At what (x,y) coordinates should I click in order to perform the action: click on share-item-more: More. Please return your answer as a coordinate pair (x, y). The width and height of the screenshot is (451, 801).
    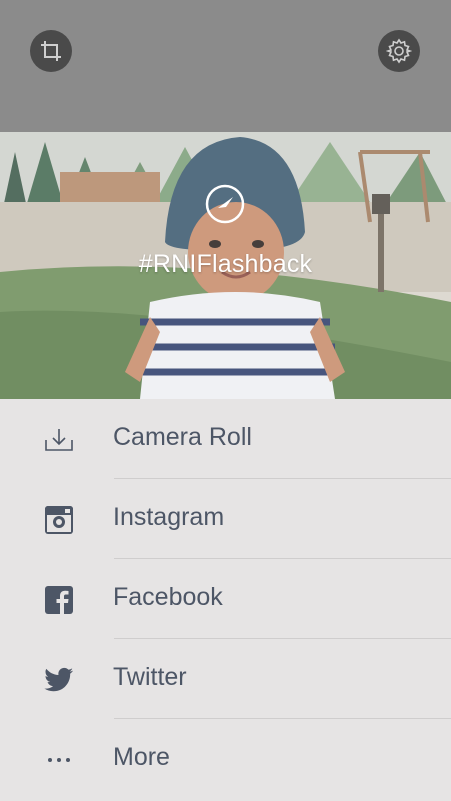
    Looking at the image, I should click on (225, 759).